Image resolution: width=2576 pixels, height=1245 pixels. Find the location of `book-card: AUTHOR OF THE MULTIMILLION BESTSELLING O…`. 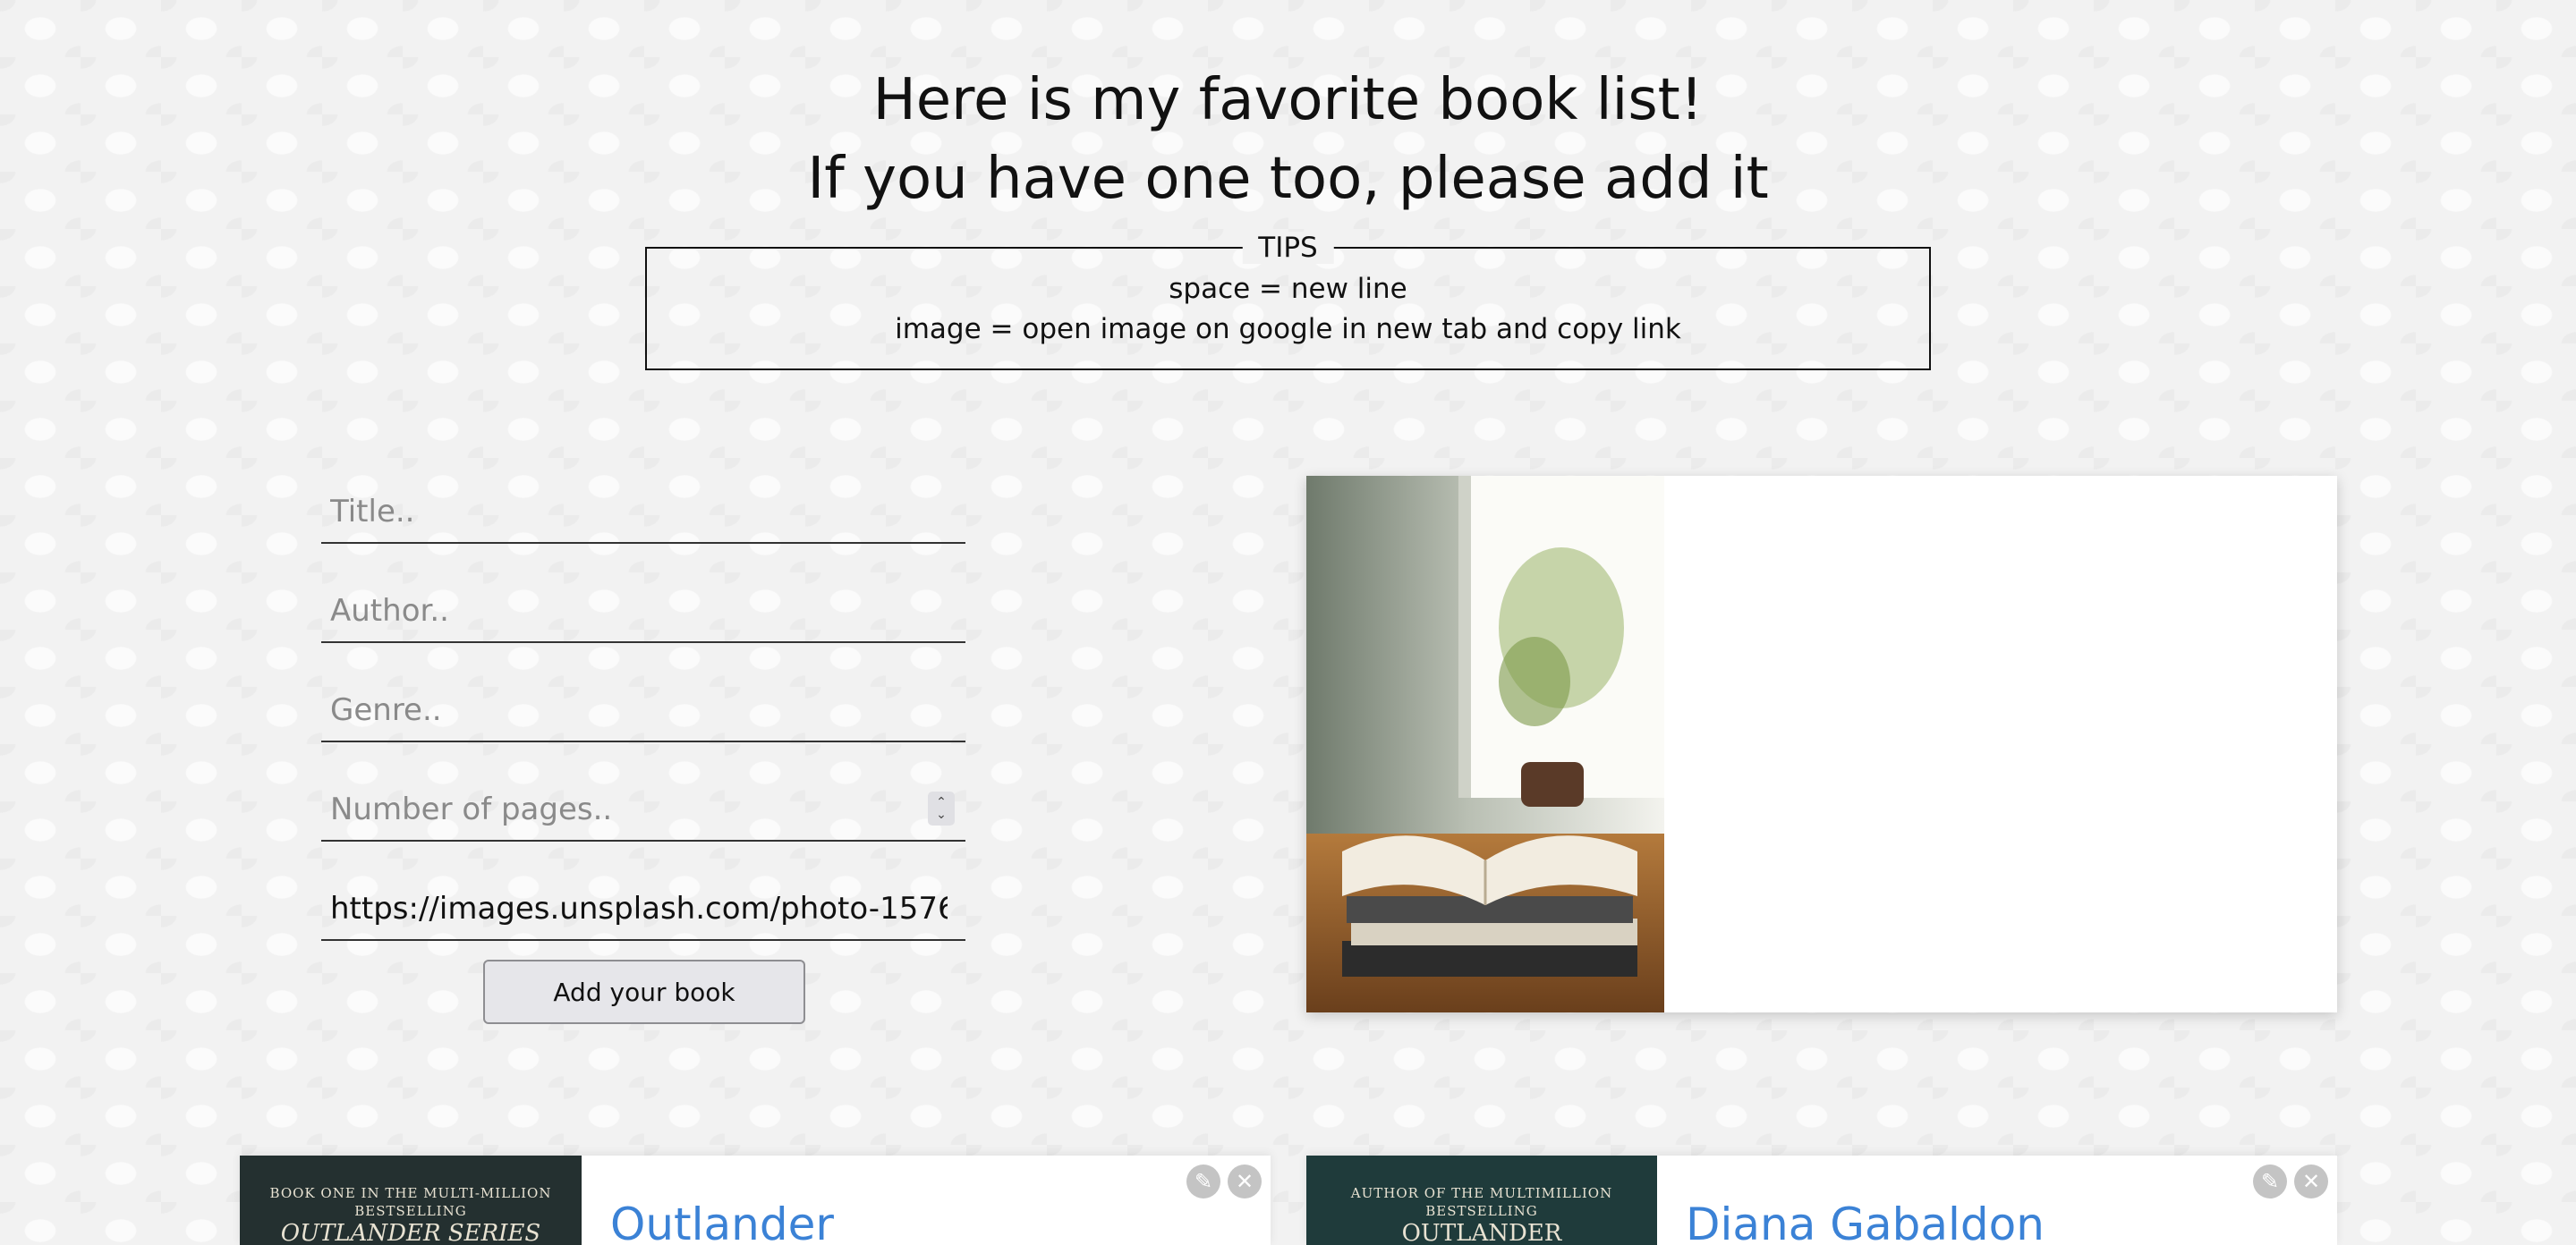

book-card: AUTHOR OF THE MULTIMILLION BESTSELLING O… is located at coordinates (1821, 1200).